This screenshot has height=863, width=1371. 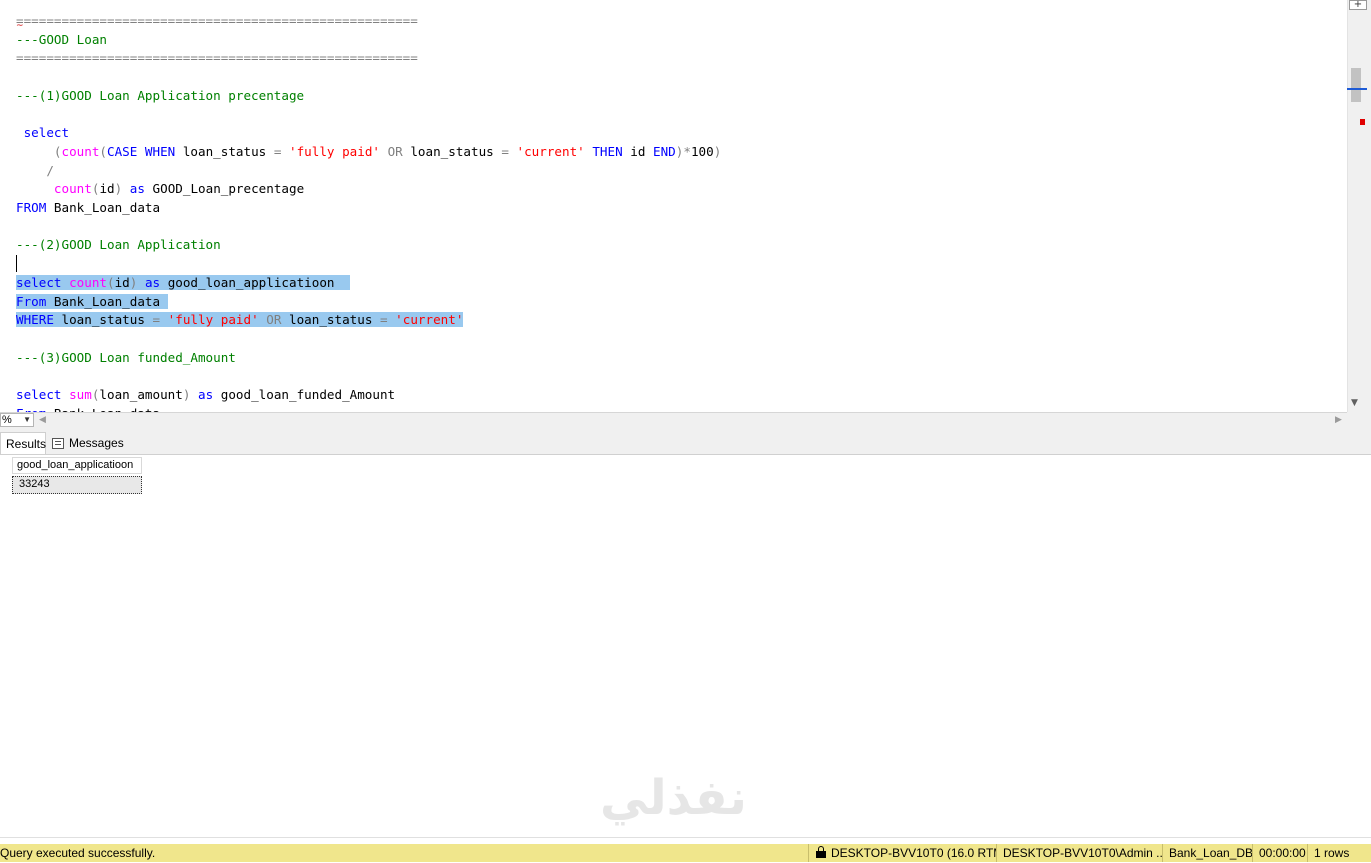 What do you see at coordinates (702, 151) in the screenshot?
I see `code-token: 100` at bounding box center [702, 151].